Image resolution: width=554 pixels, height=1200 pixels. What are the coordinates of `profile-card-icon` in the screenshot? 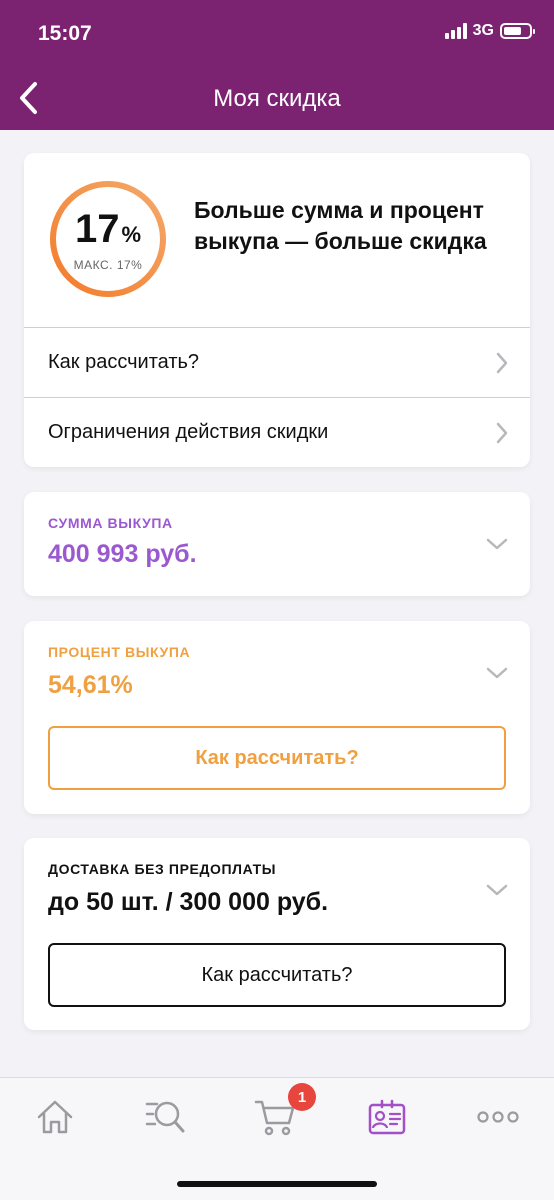 It's located at (387, 1117).